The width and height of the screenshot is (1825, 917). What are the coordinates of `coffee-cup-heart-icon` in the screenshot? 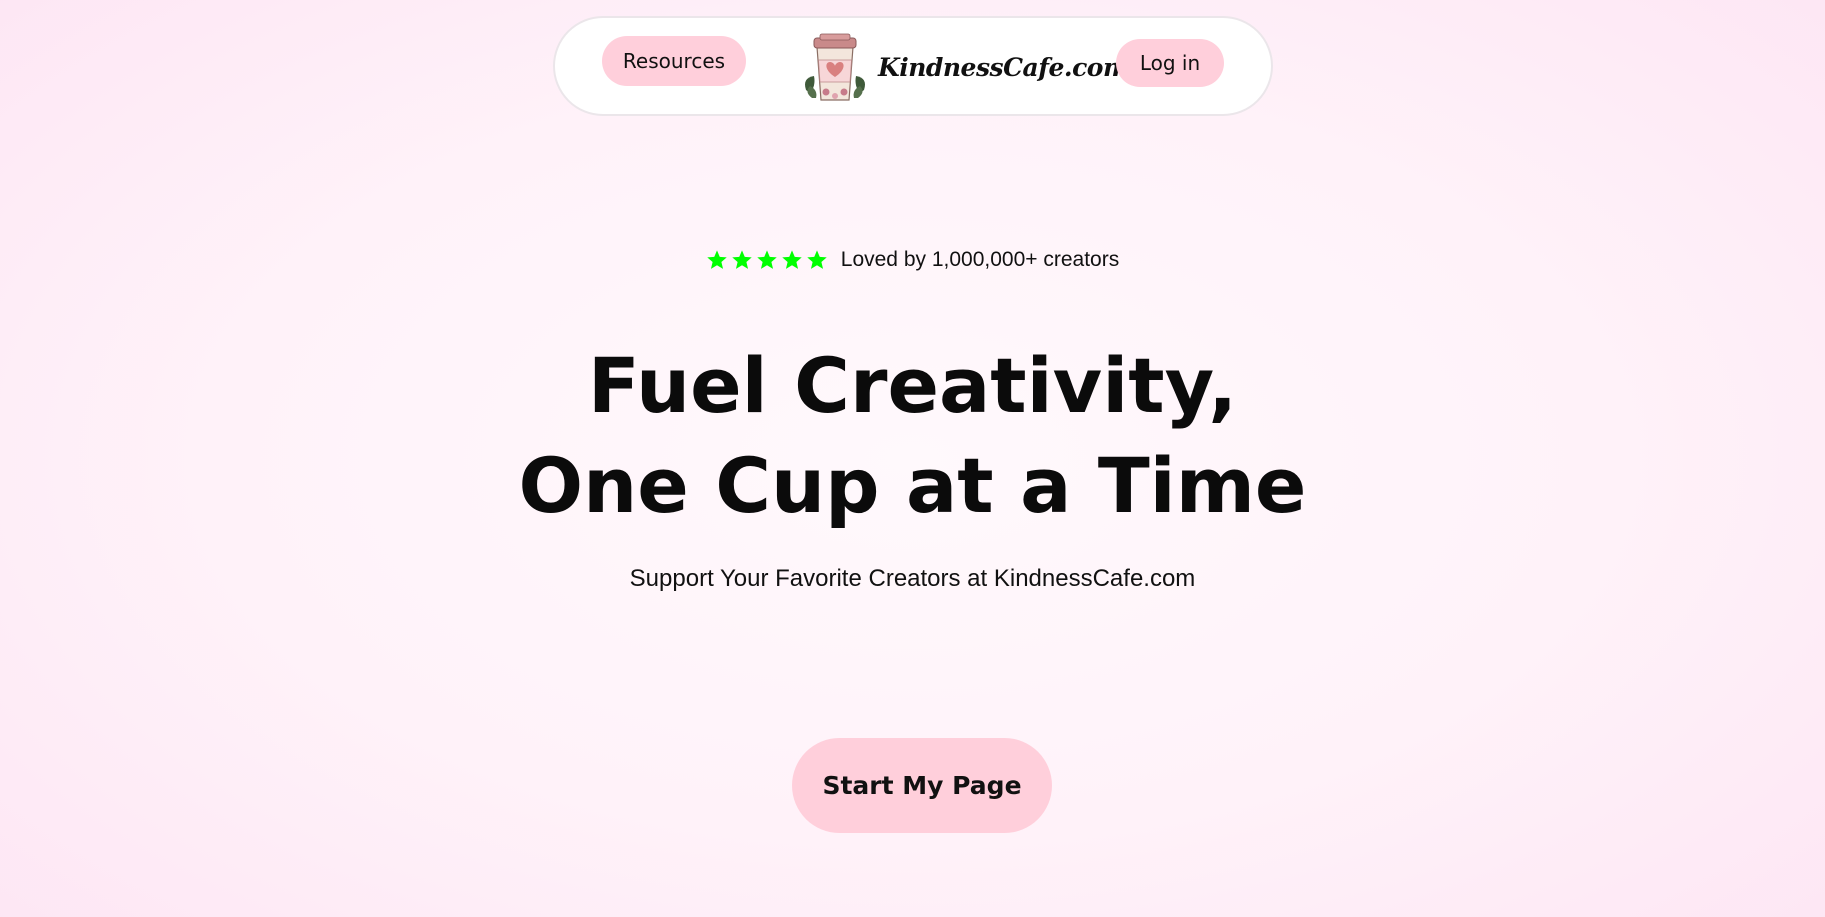 It's located at (835, 67).